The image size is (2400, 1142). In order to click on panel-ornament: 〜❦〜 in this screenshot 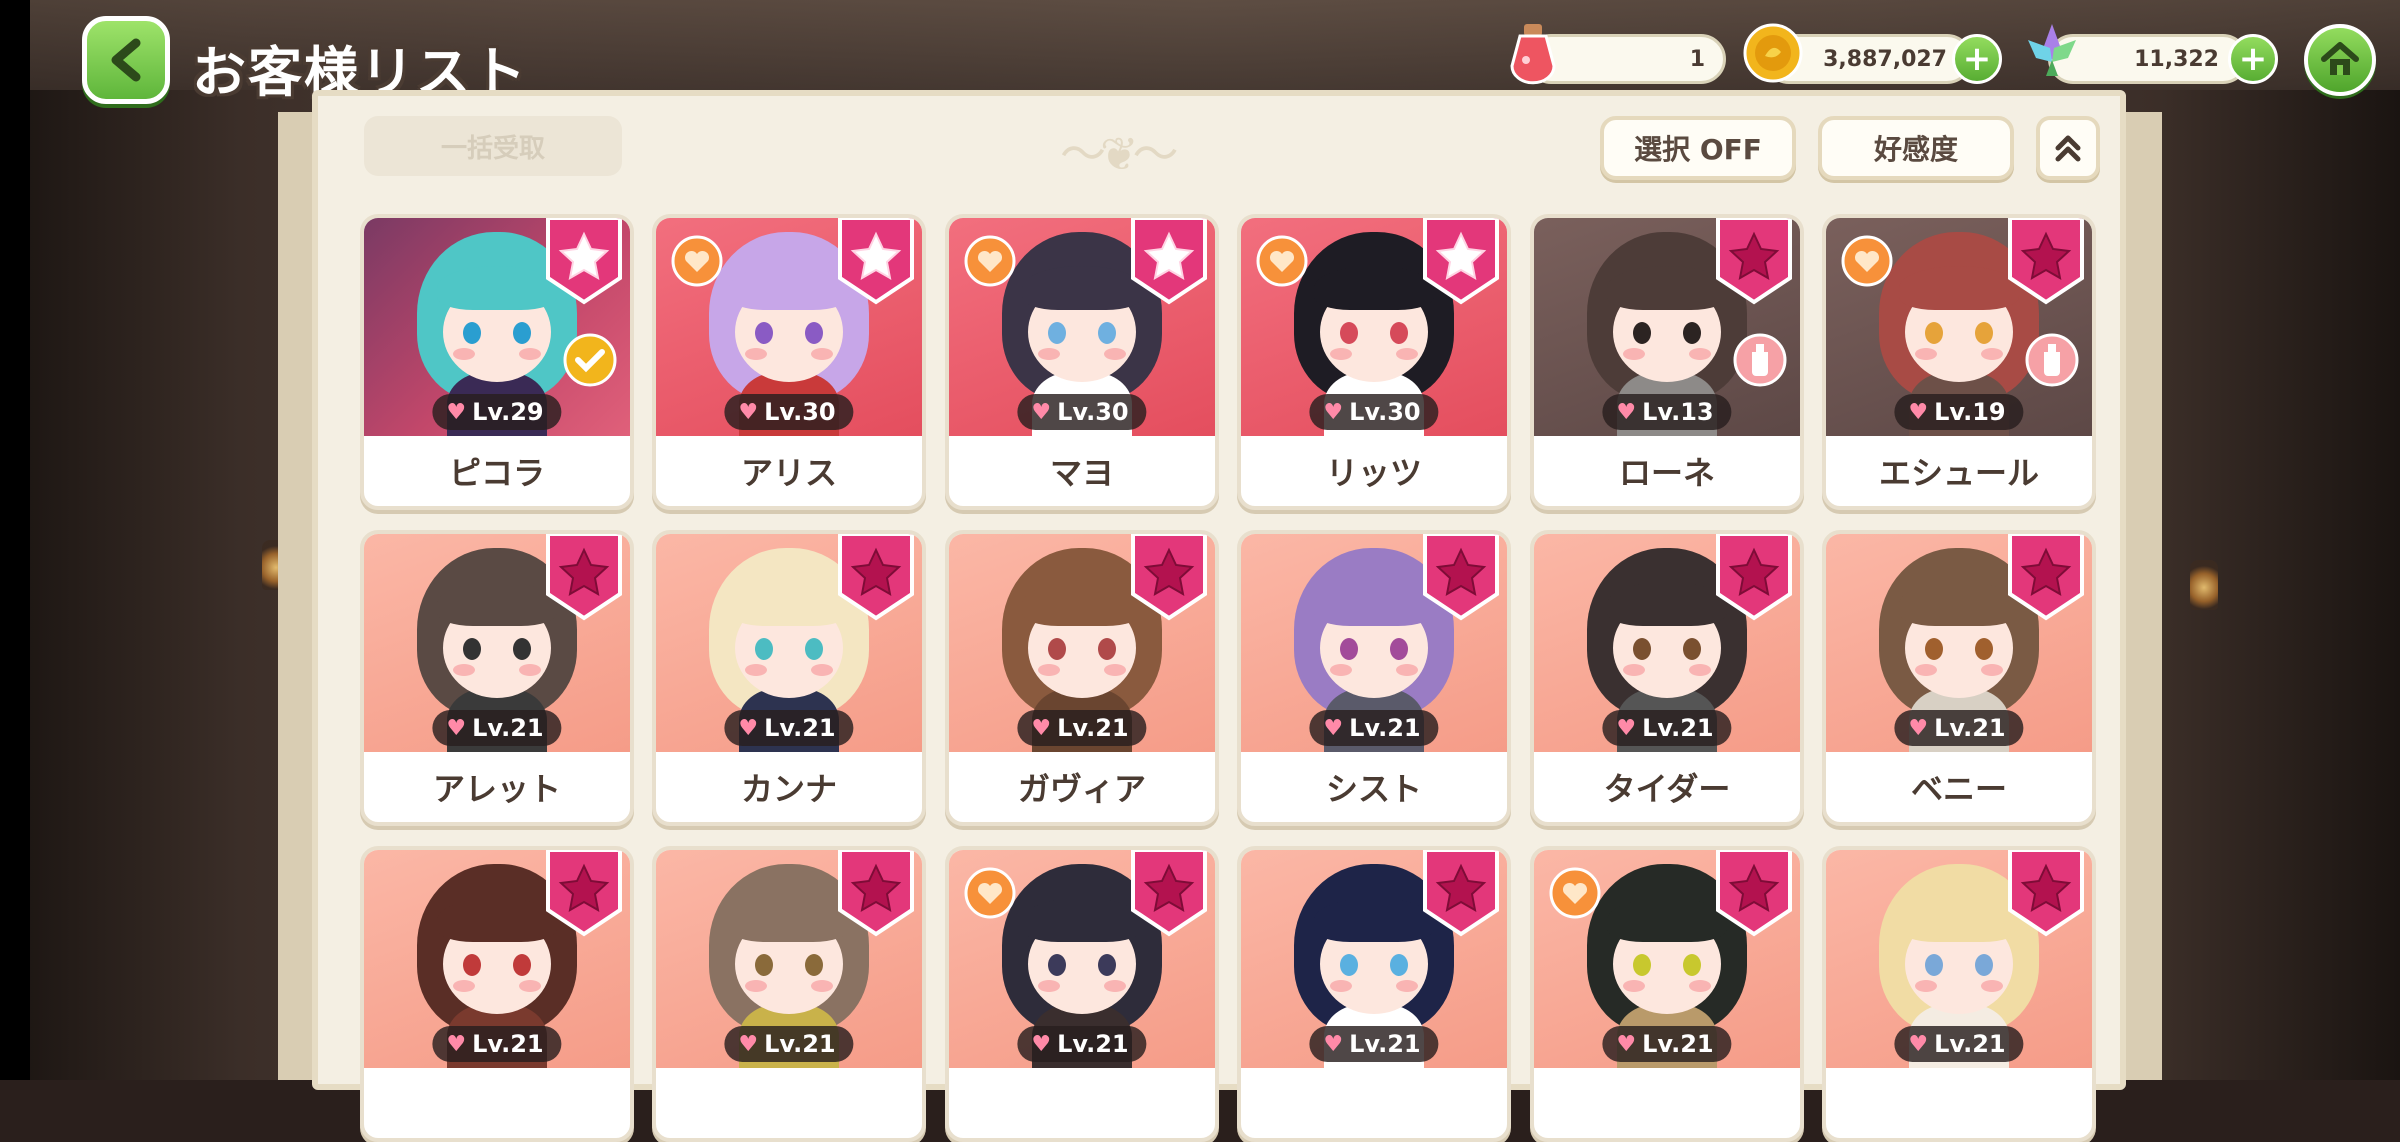, I will do `click(1119, 154)`.